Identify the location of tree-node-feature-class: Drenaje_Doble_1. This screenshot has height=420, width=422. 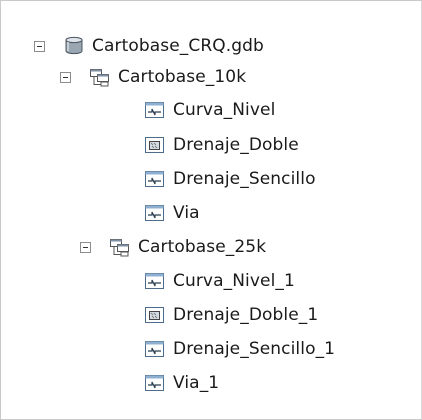
(231, 315).